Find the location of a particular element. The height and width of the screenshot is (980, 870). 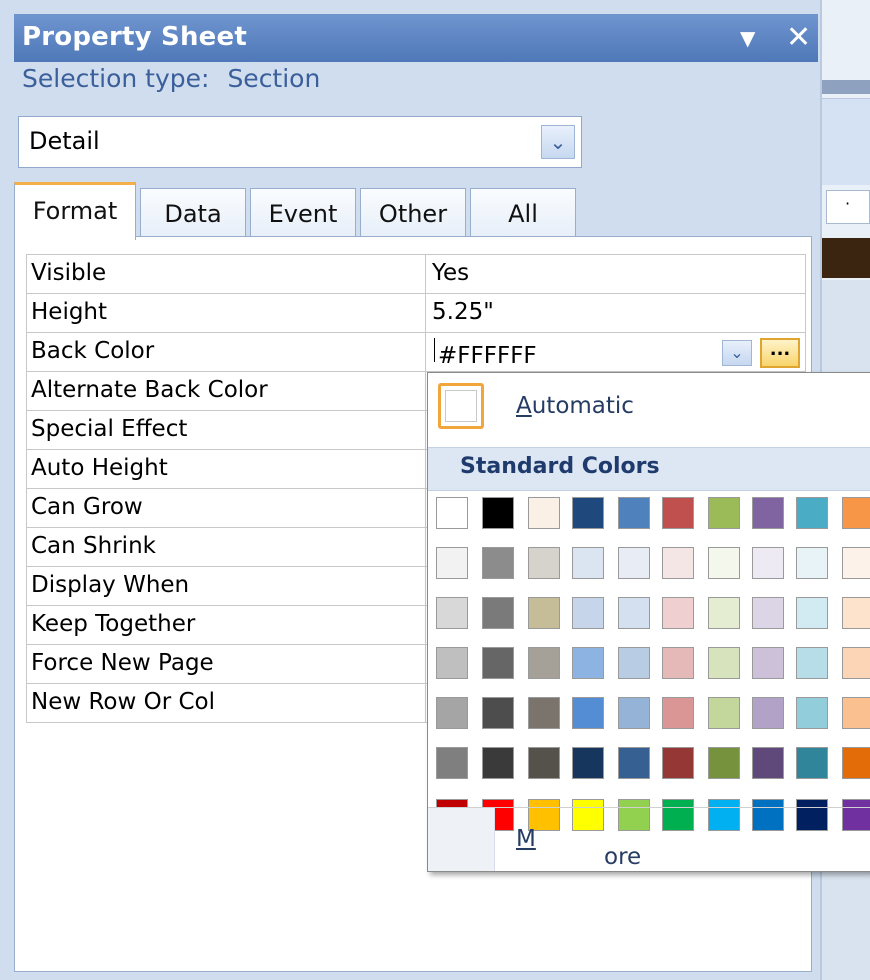

close-icon: ✕ is located at coordinates (798, 37).